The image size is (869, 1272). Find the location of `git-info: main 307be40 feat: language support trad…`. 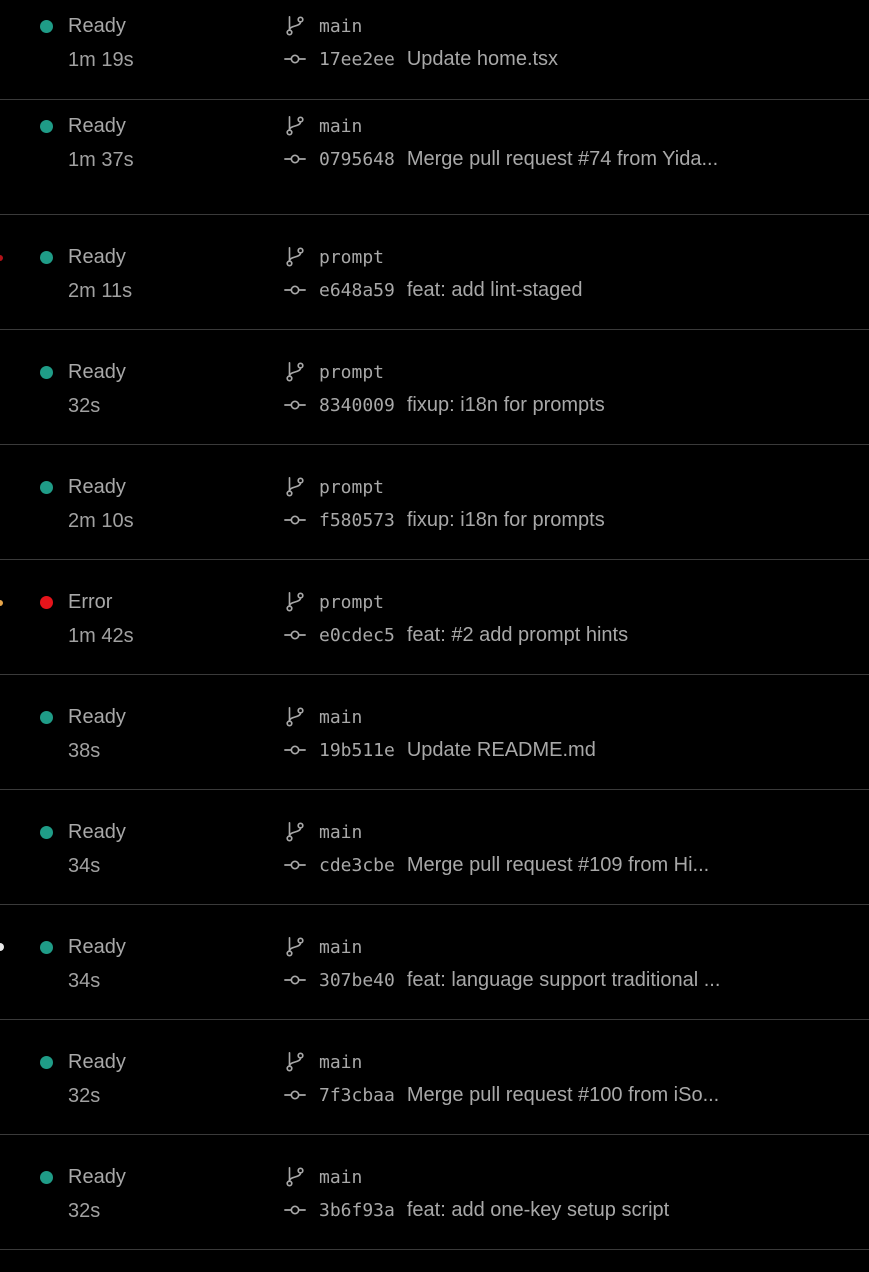

git-info: main 307be40 feat: language support trad… is located at coordinates (502, 963).